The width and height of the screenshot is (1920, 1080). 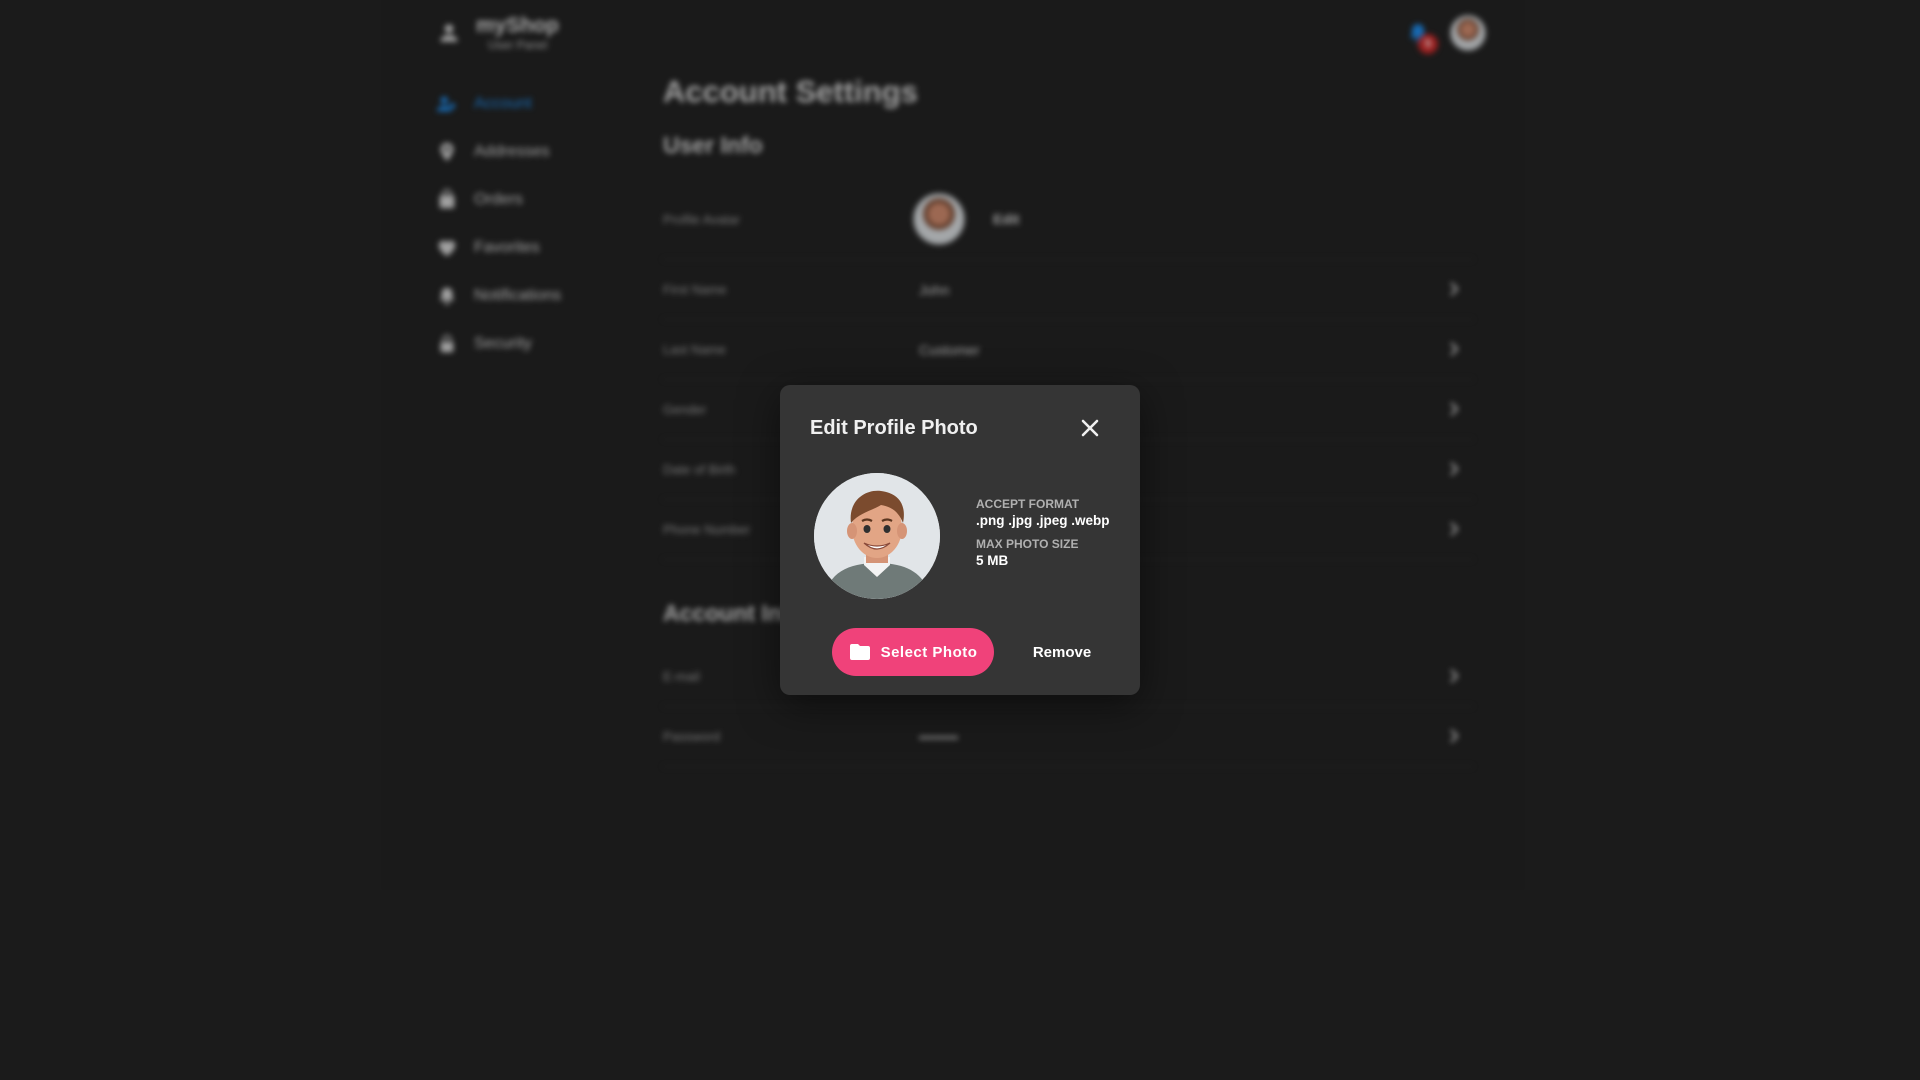 I want to click on select-photo-label: Select Photo, so click(x=929, y=652).